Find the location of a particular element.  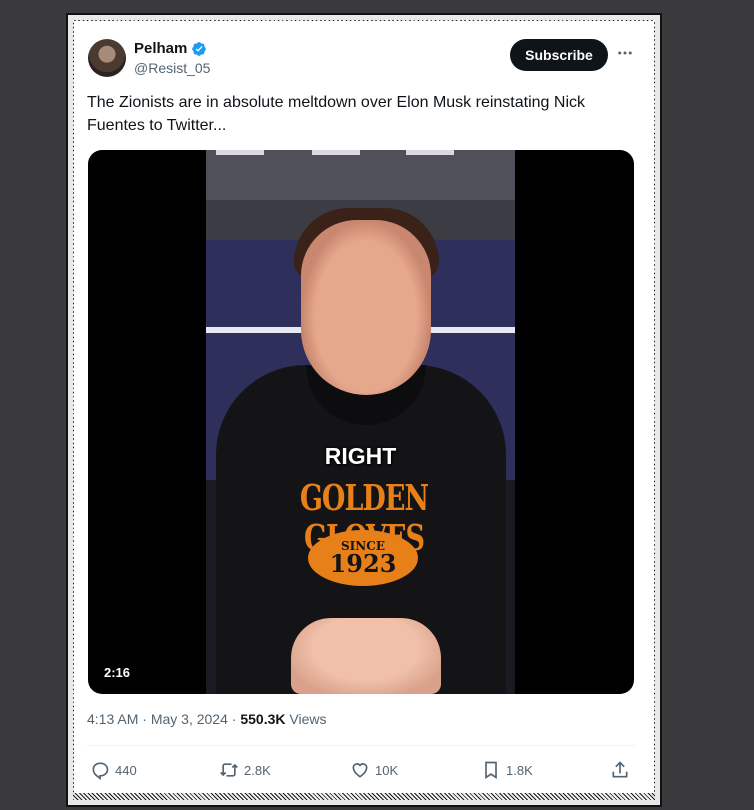

author-handle: @Resist_05 is located at coordinates (172, 68).